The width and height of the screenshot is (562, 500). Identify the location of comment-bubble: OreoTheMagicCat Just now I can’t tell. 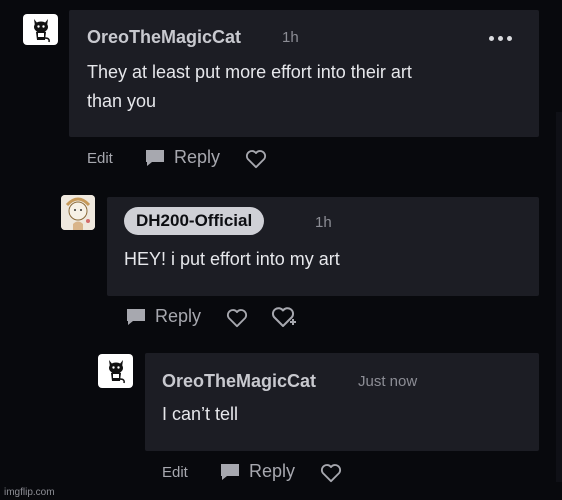
(342, 402).